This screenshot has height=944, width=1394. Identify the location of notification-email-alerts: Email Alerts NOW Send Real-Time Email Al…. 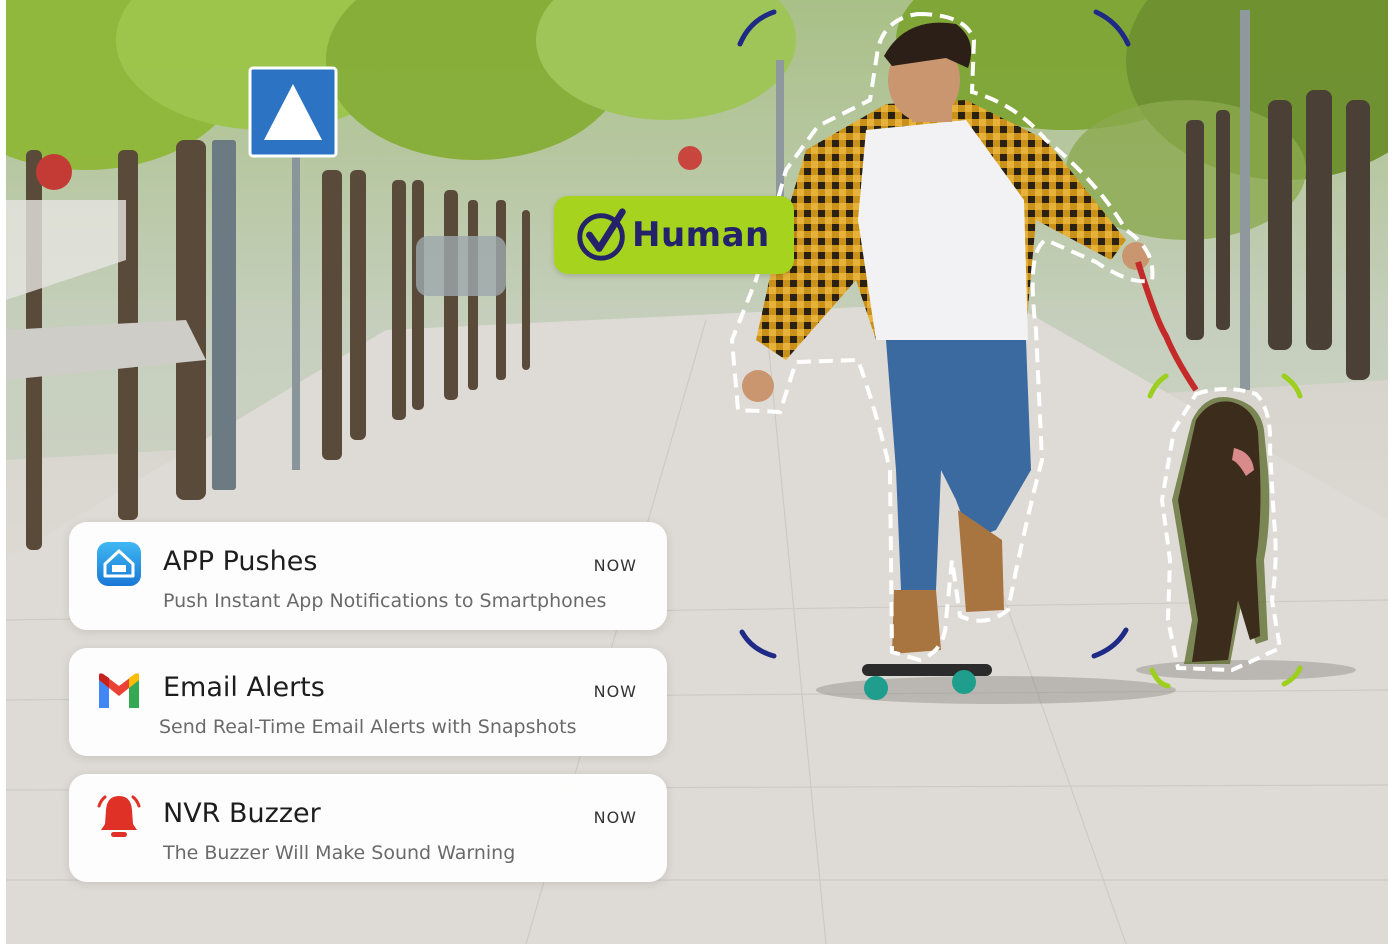
(368, 702).